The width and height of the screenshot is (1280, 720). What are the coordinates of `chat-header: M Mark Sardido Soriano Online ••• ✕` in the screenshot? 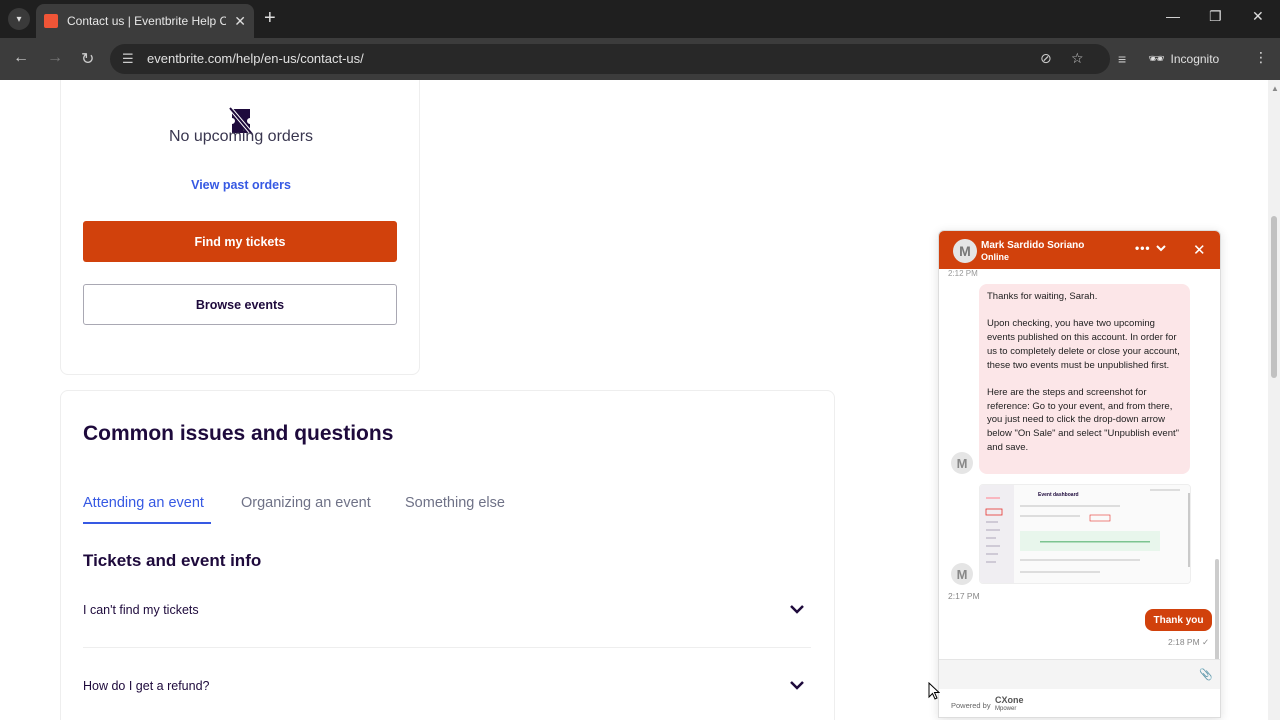 It's located at (1079, 250).